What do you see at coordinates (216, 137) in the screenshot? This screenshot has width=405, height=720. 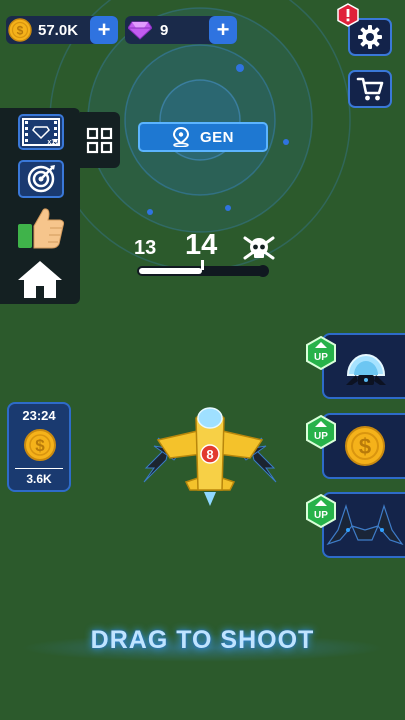 I see `gen-button-label: GEN` at bounding box center [216, 137].